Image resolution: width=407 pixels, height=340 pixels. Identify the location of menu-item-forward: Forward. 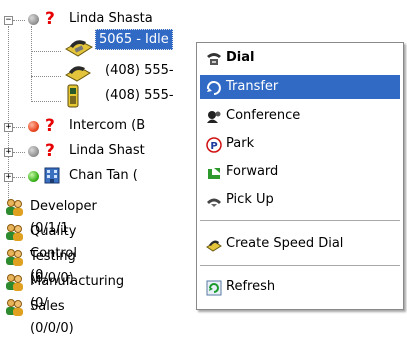
(300, 172).